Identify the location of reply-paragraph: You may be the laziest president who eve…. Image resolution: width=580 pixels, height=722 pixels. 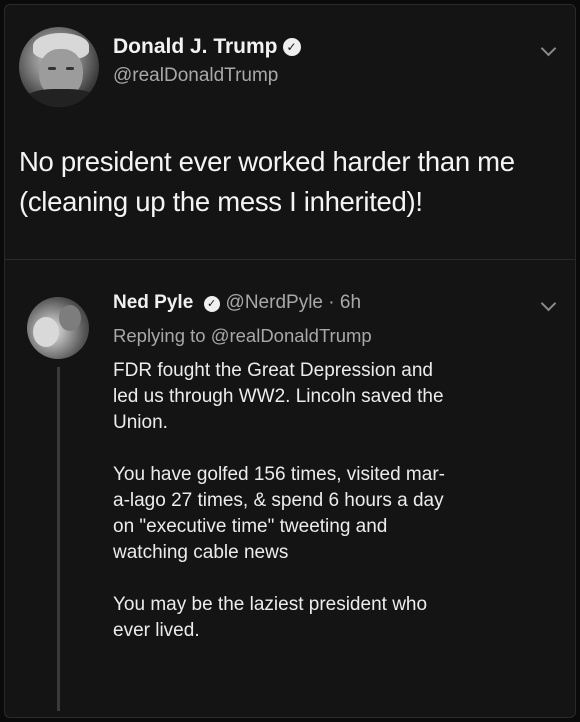
(270, 617).